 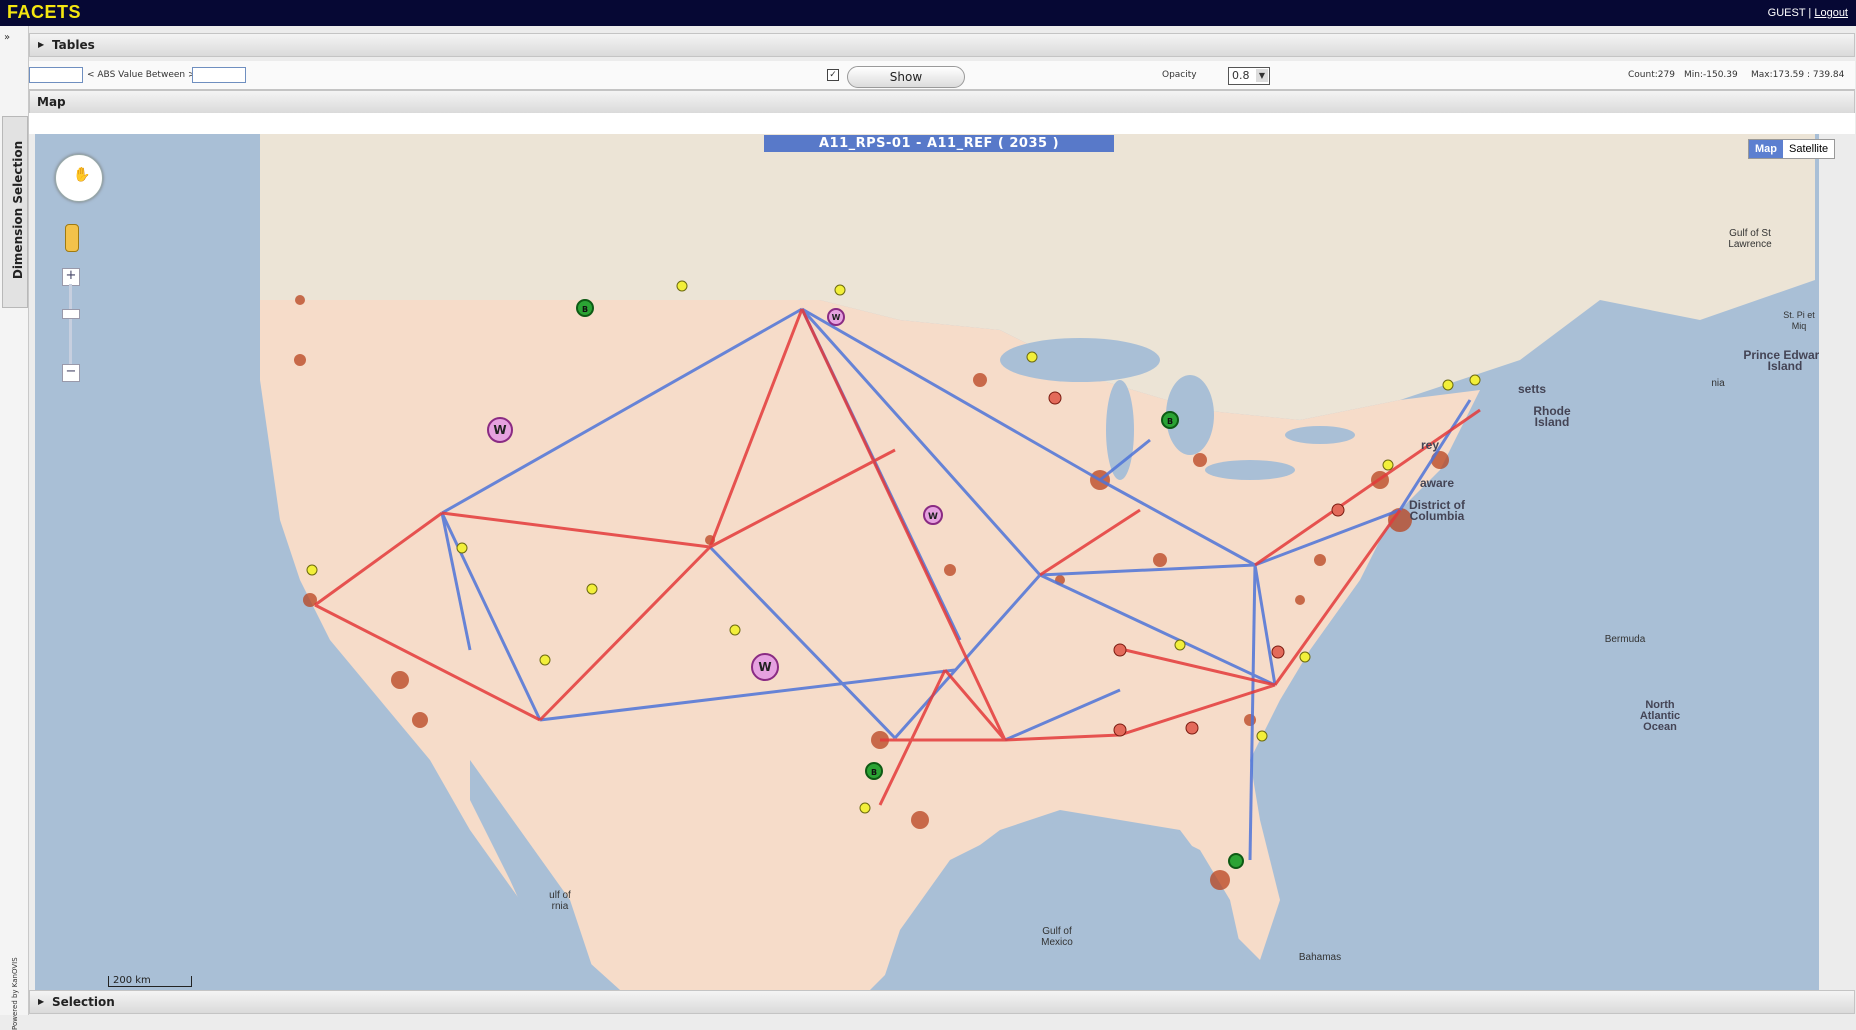 I want to click on left-sidebar: » Dimension Selection Powered by KanOVIS, so click(x=14, y=528).